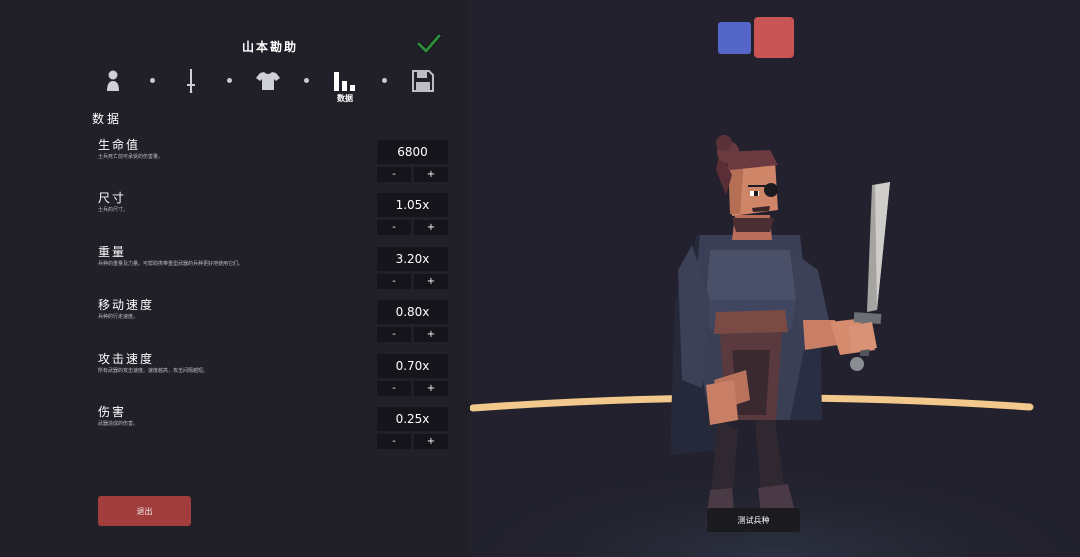  What do you see at coordinates (153, 371) in the screenshot?
I see `stat-description: 所有武器的攻击速度。速度越高，攻击间隔越短。` at bounding box center [153, 371].